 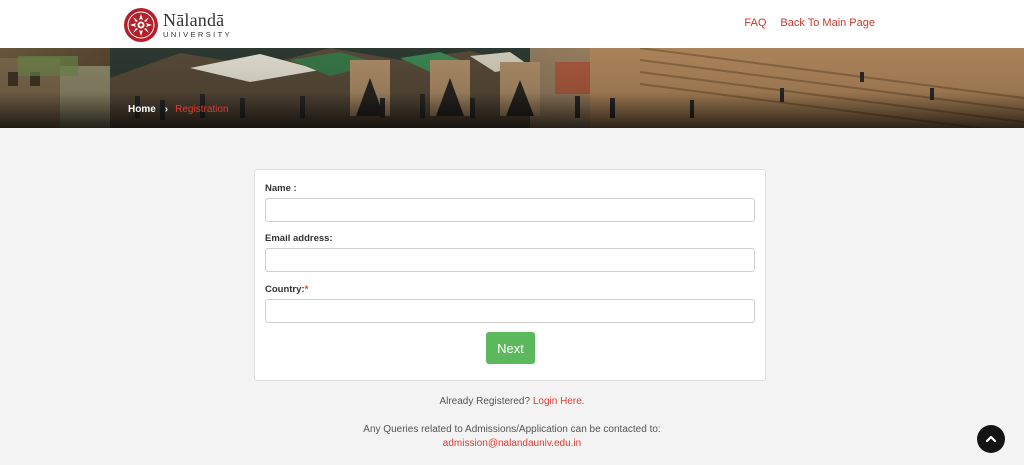 I want to click on already-registered-text: Already Registered?, so click(x=485, y=401).